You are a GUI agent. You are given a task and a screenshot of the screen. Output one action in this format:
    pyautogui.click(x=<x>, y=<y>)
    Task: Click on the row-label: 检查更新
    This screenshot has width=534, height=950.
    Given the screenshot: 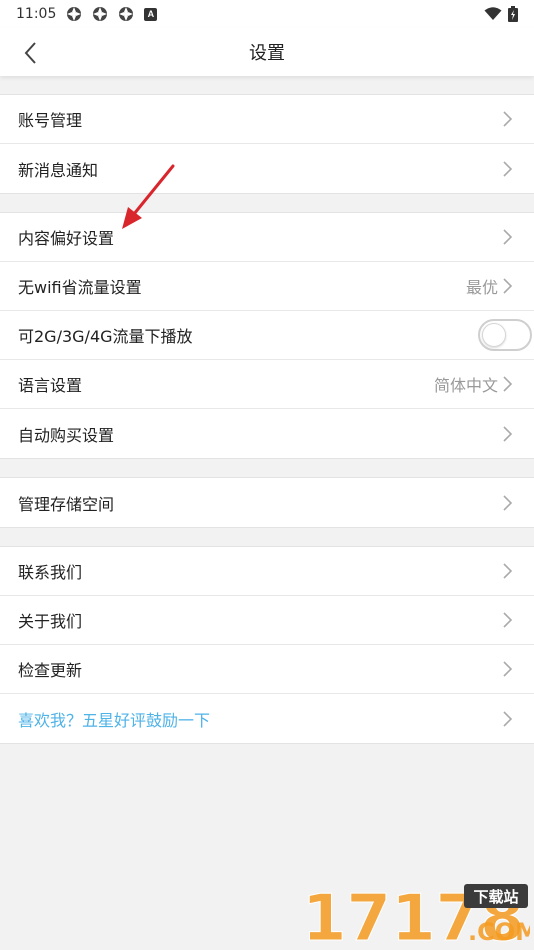 What is the action you would take?
    pyautogui.click(x=50, y=670)
    